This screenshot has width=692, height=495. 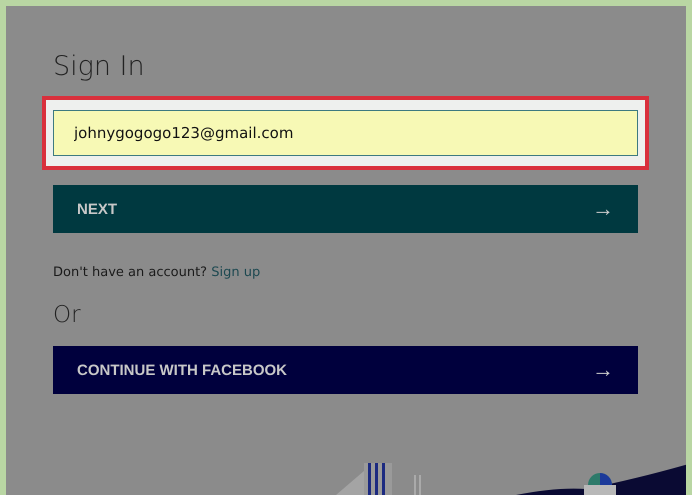 I want to click on facebook-button: CONTINUE WITH FACEBOOK →, so click(x=345, y=370).